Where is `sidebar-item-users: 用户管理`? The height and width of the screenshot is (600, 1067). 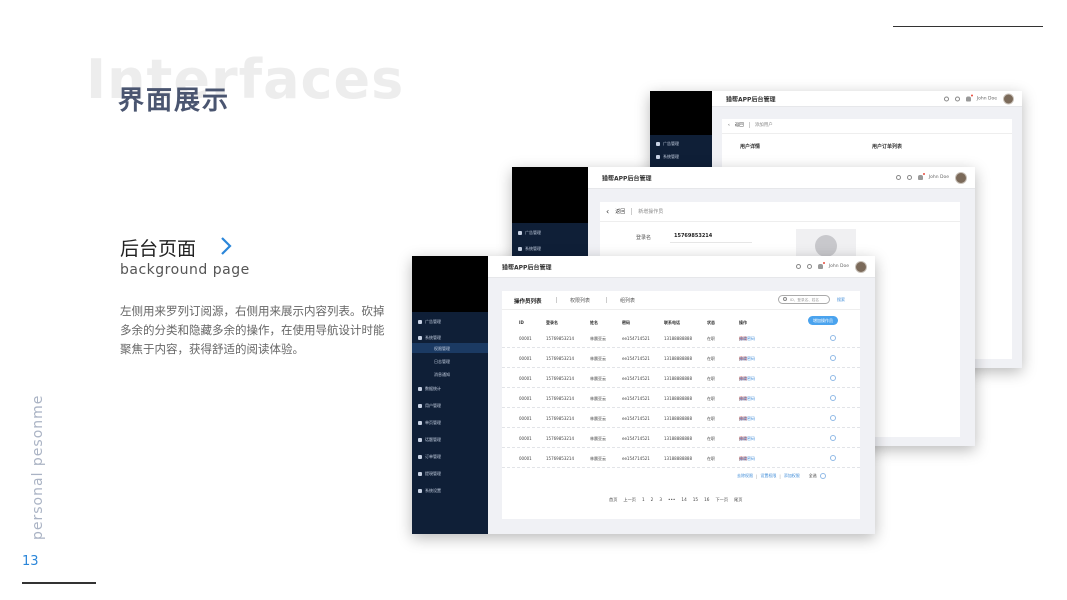 sidebar-item-users: 用户管理 is located at coordinates (429, 406).